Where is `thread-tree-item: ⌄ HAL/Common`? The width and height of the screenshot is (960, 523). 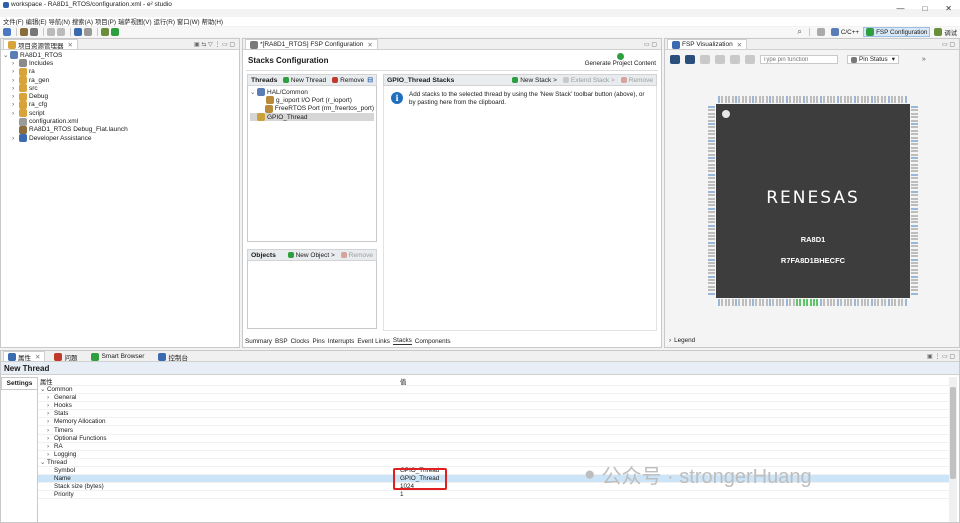 thread-tree-item: ⌄ HAL/Common is located at coordinates (312, 92).